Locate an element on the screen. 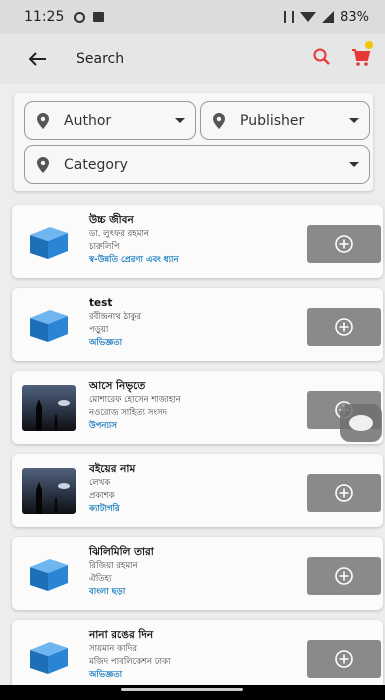 The image size is (385, 700). back-arrow-icon is located at coordinates (38, 59).